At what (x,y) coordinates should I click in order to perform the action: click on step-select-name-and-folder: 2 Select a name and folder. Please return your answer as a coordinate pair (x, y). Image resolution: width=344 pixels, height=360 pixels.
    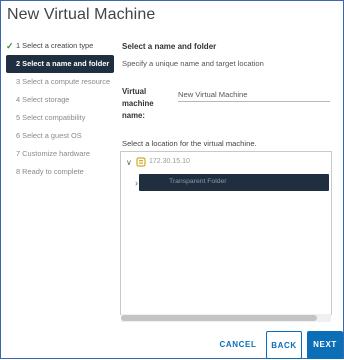
    Looking at the image, I should click on (60, 64).